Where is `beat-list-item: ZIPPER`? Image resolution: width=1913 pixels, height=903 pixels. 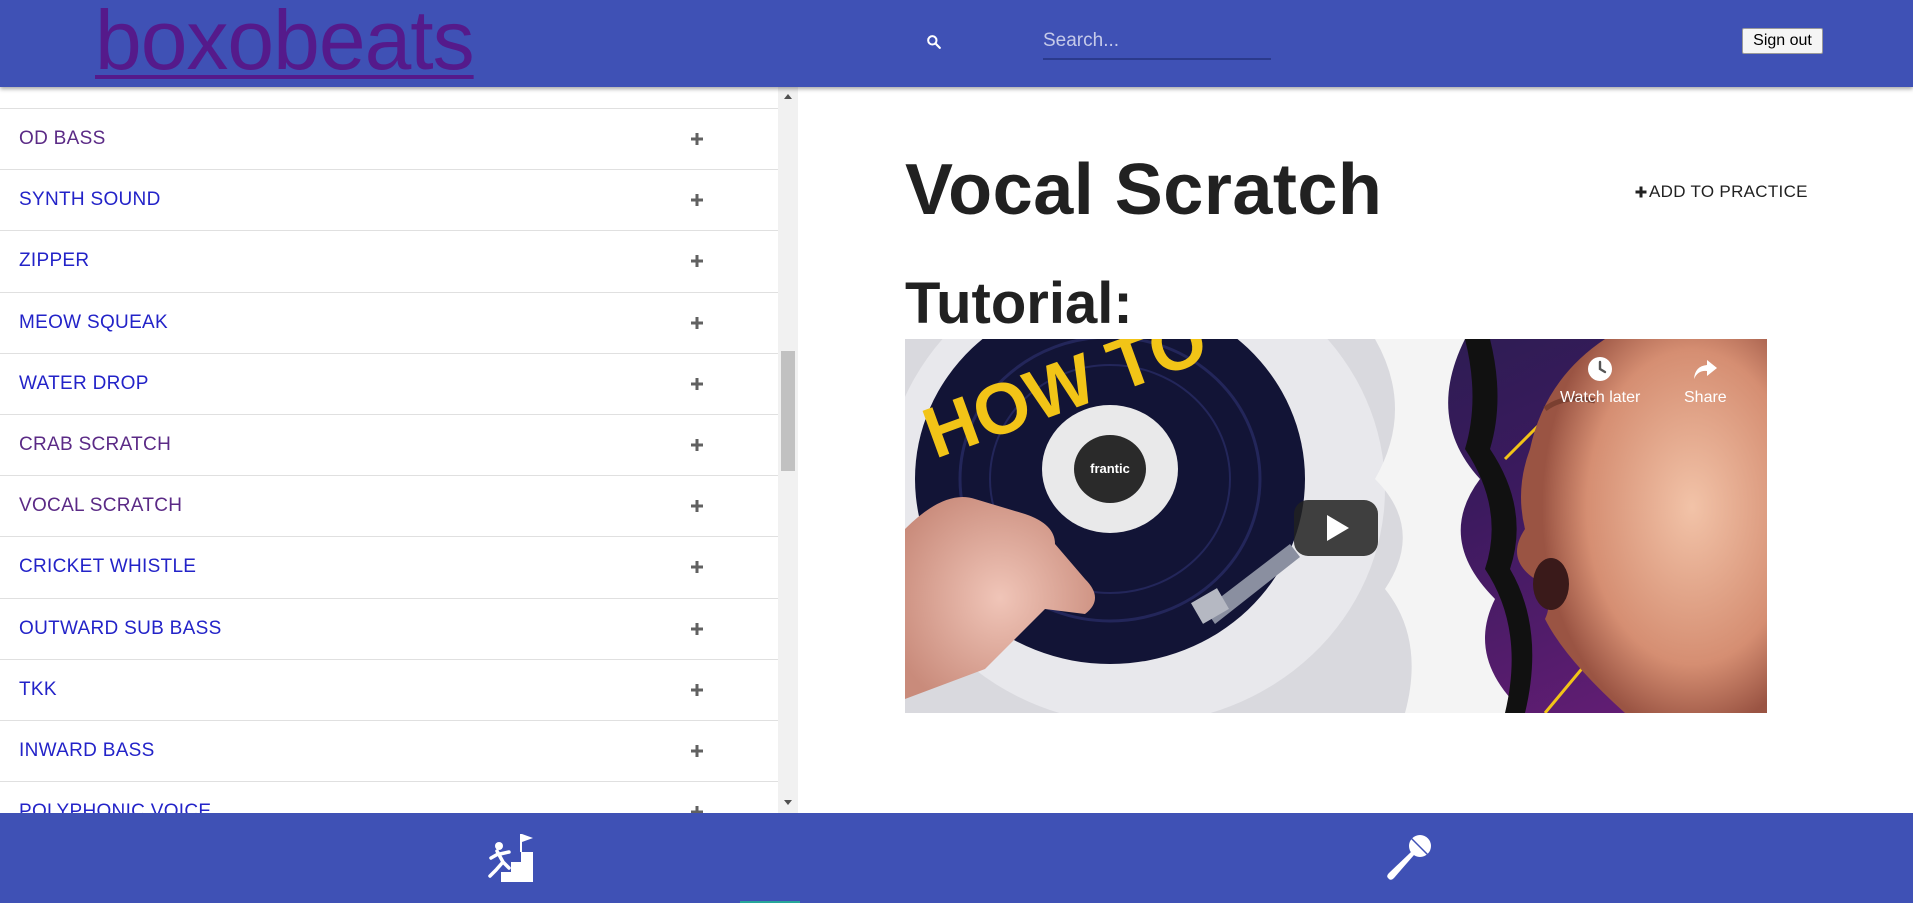 beat-list-item: ZIPPER is located at coordinates (389, 260).